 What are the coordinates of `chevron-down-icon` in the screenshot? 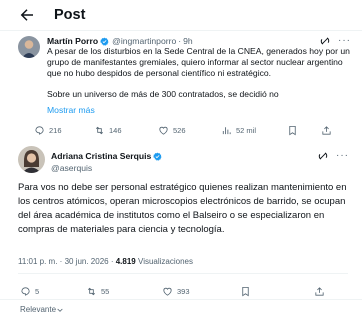 It's located at (60, 310).